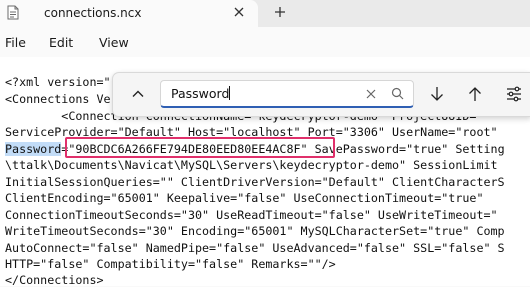  I want to click on search-icon, so click(397, 93).